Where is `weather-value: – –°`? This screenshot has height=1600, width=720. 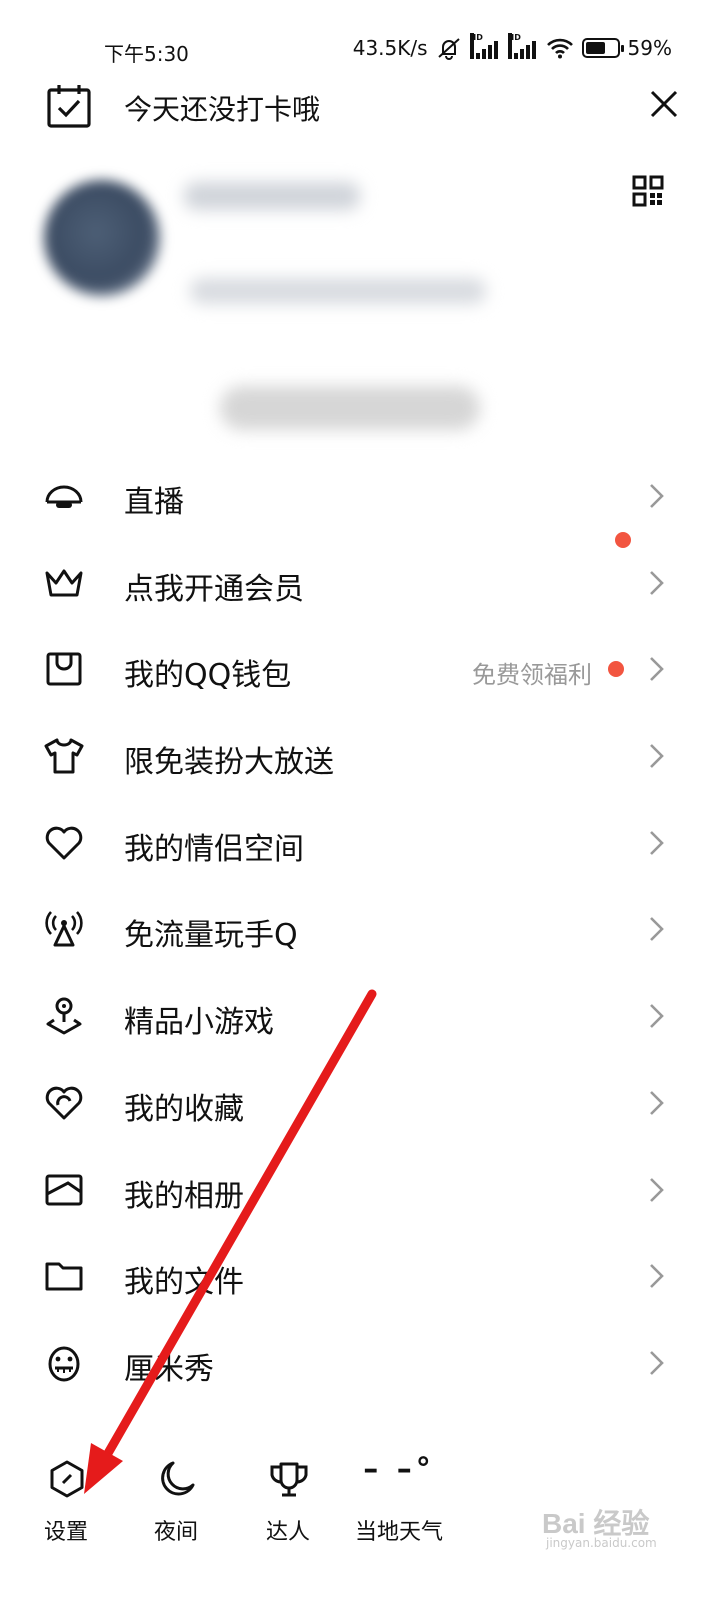
weather-value: – –° is located at coordinates (399, 1469).